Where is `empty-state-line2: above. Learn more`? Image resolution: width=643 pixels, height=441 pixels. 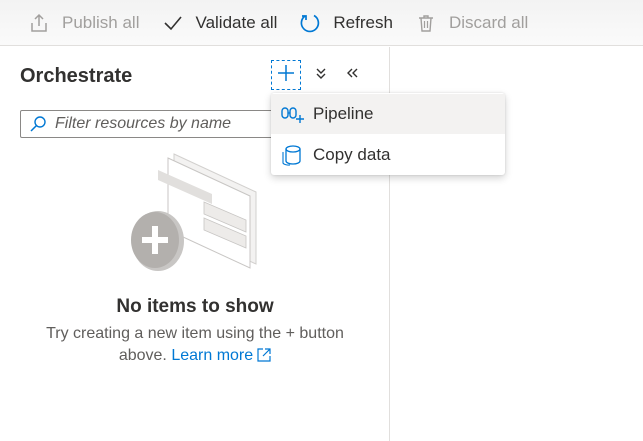
empty-state-line2: above. Learn more is located at coordinates (195, 357).